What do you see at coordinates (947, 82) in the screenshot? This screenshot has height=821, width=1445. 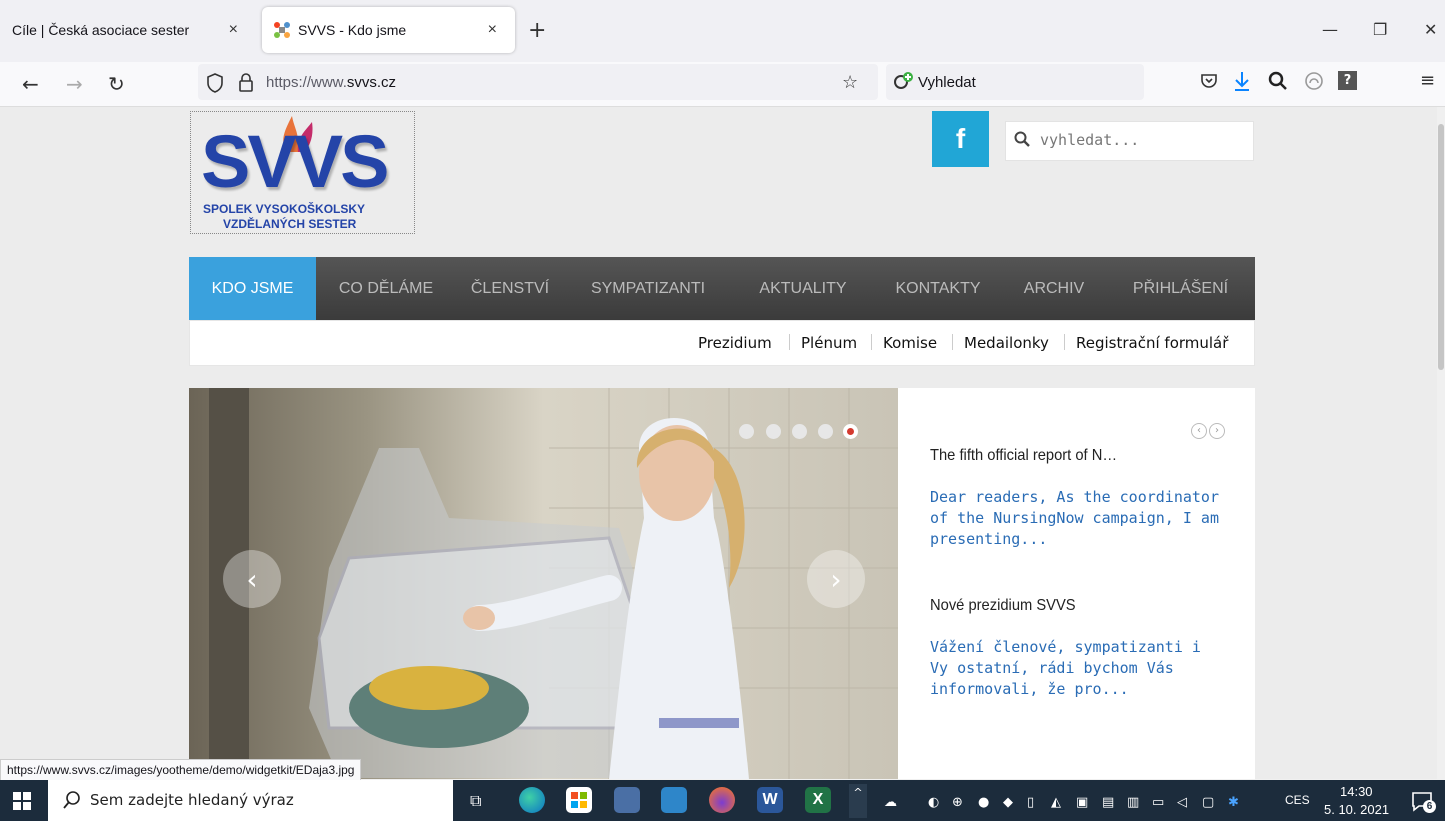 I see `browser-search-input: Vyhledat` at bounding box center [947, 82].